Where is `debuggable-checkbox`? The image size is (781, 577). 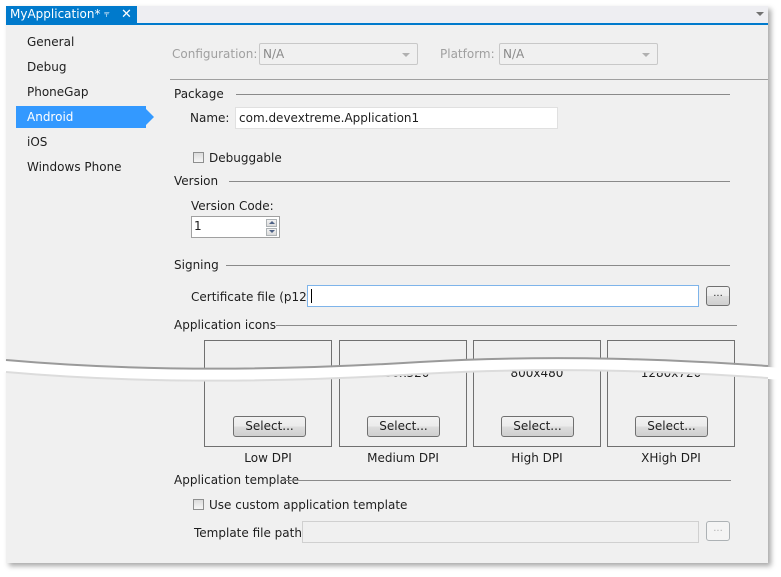 debuggable-checkbox is located at coordinates (198, 157).